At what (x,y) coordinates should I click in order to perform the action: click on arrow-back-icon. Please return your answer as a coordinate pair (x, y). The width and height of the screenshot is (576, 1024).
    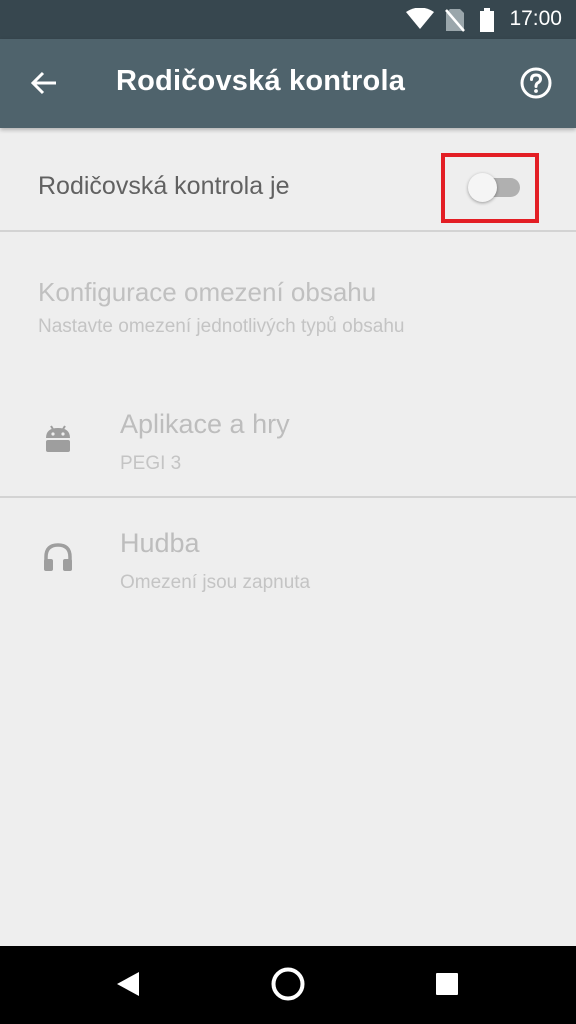
    Looking at the image, I should click on (43, 85).